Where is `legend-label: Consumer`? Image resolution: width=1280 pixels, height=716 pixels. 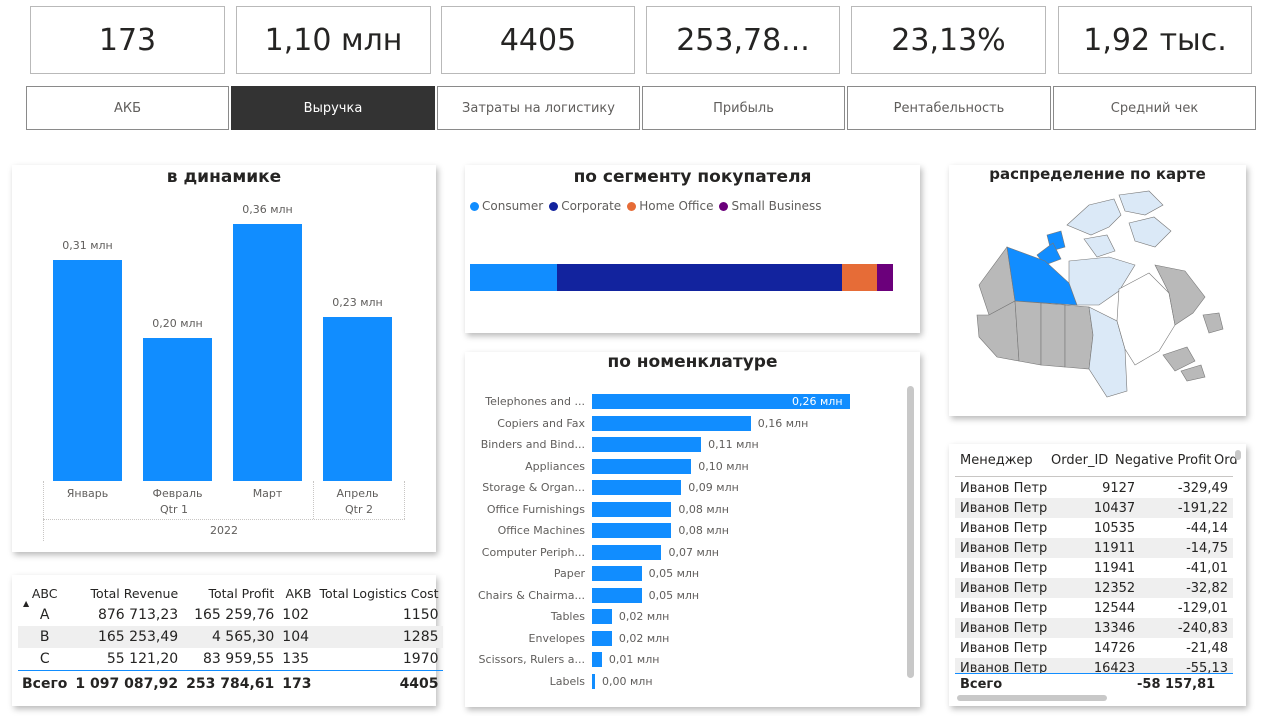
legend-label: Consumer is located at coordinates (513, 206).